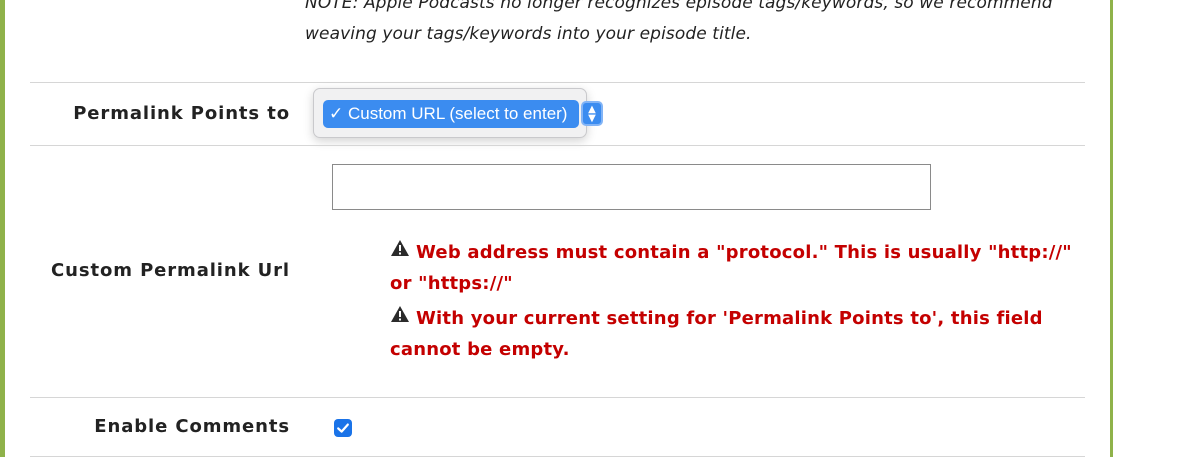 The height and width of the screenshot is (457, 1200). What do you see at coordinates (181, 113) in the screenshot?
I see `permalink-points-to-label: Permalink Points to` at bounding box center [181, 113].